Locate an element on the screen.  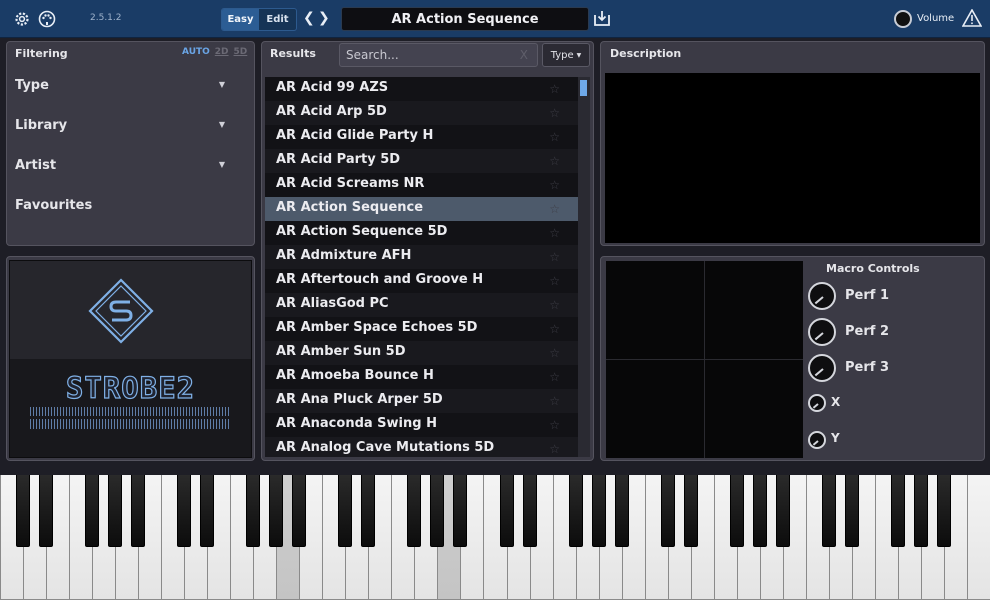
warning-icon is located at coordinates (972, 19).